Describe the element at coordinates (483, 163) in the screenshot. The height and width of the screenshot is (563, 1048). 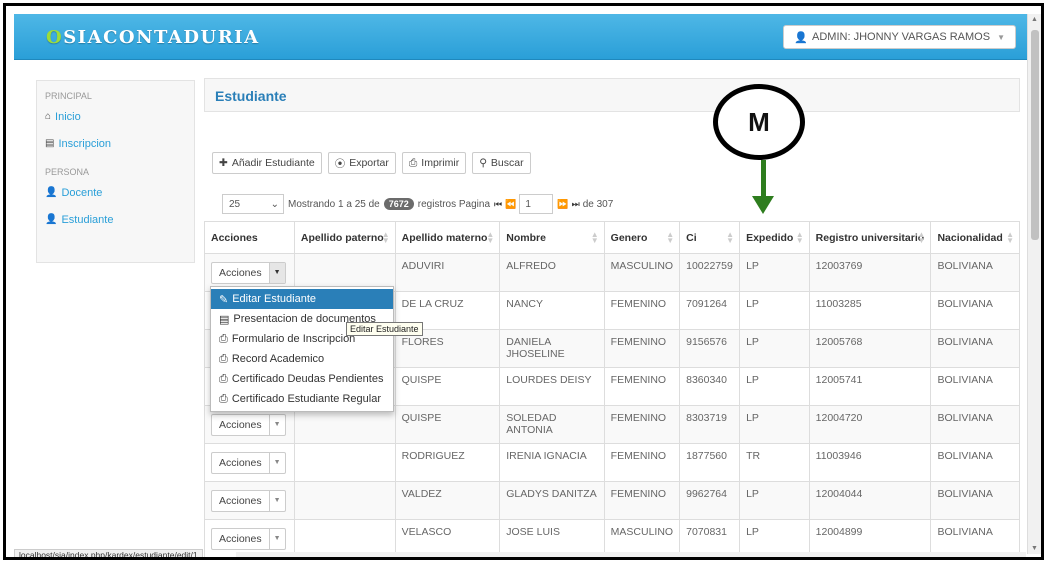
I see `search-icon: ⚲` at that location.